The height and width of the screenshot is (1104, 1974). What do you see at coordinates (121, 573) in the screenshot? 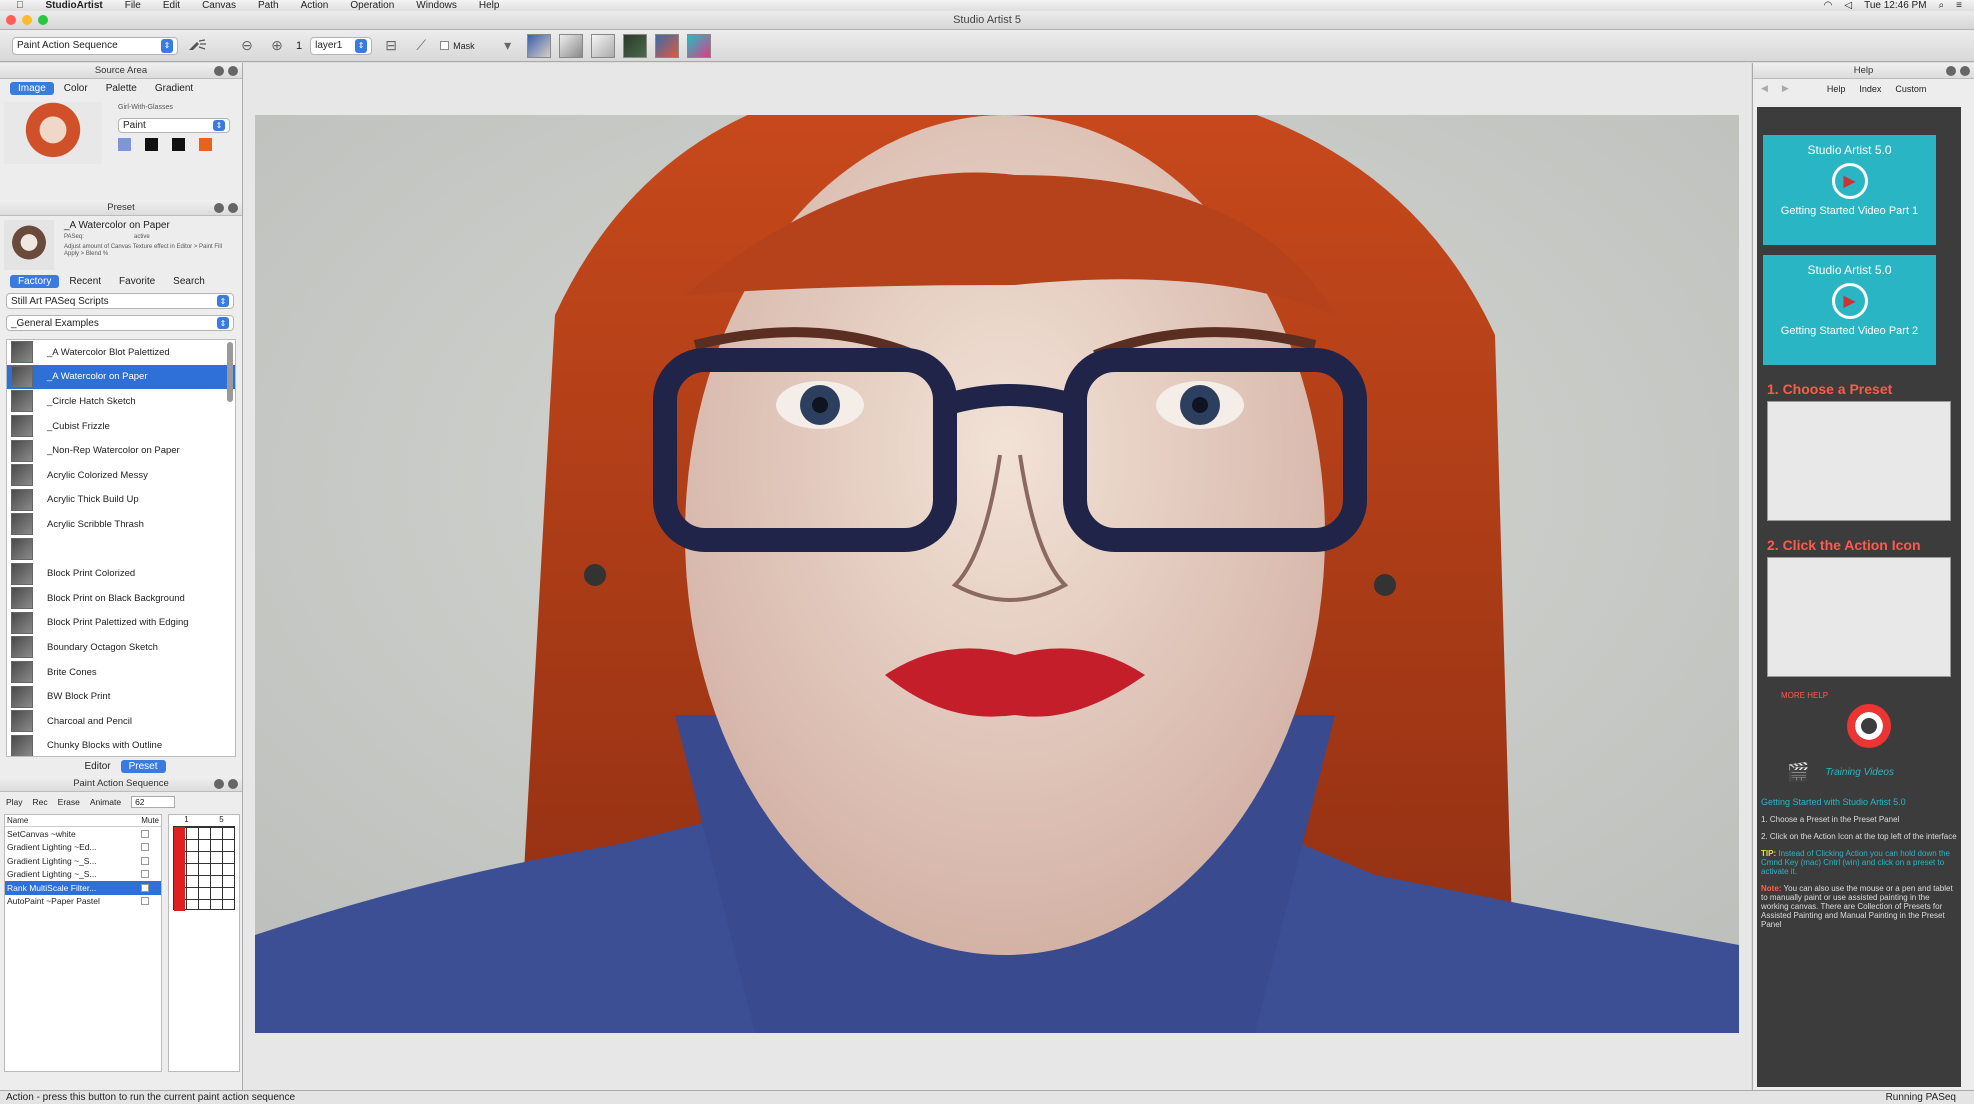
I see `preset-list-item: Block Print Colorized` at bounding box center [121, 573].